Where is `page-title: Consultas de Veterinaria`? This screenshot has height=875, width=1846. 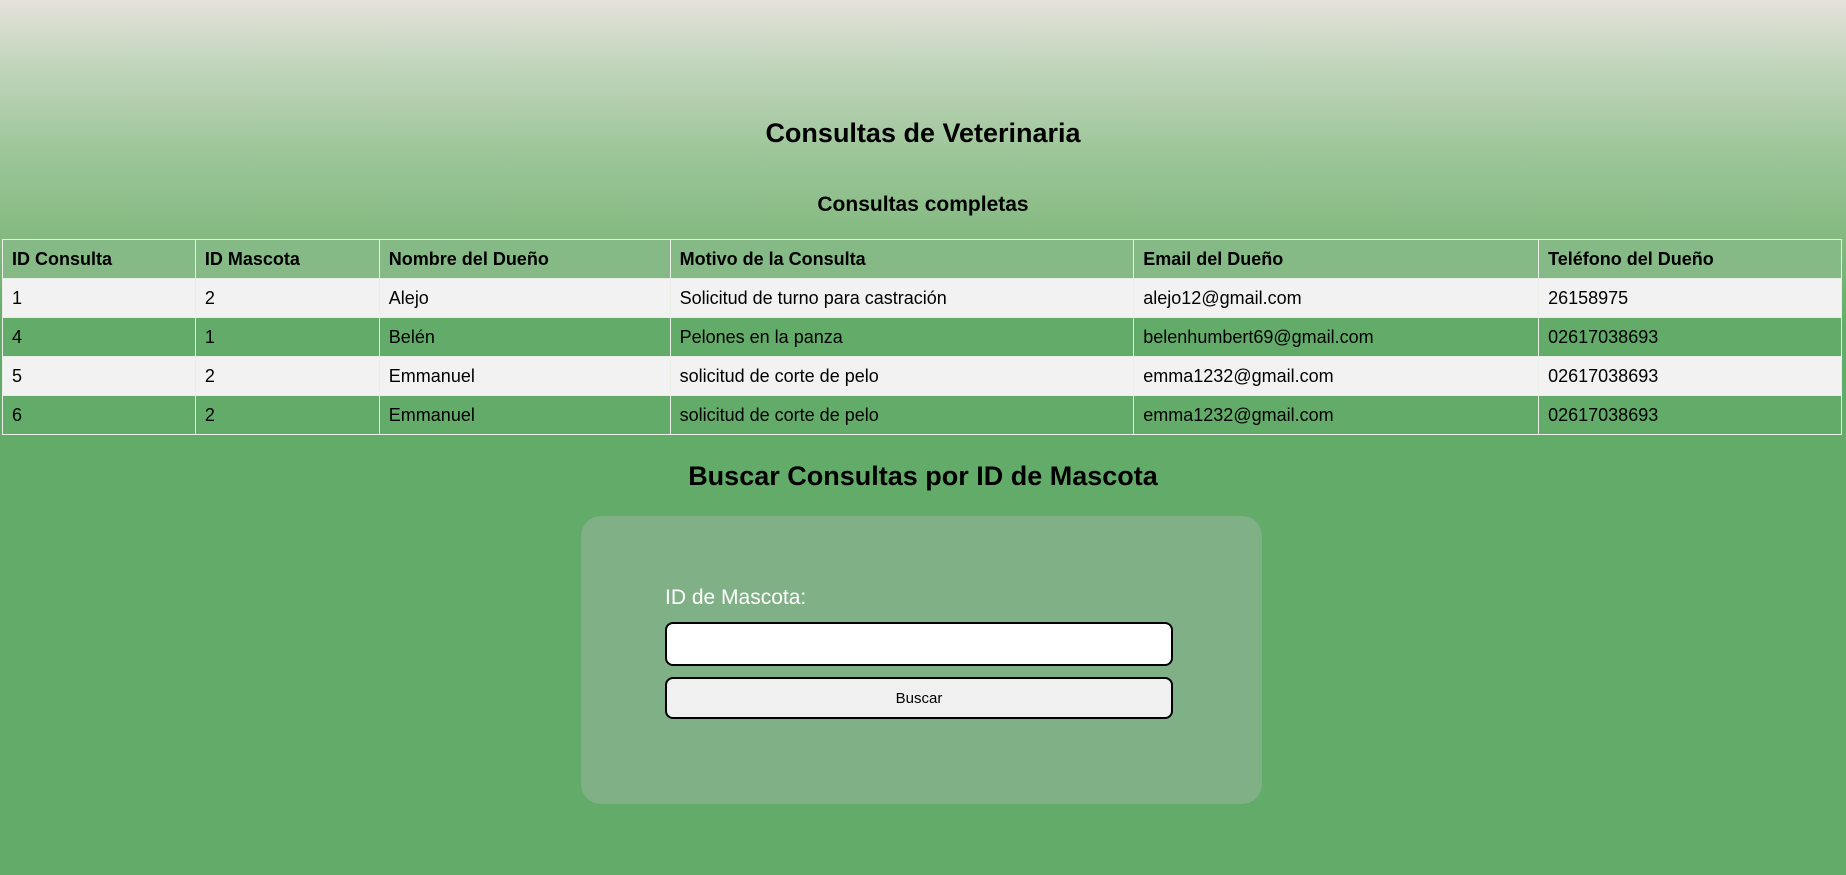 page-title: Consultas de Veterinaria is located at coordinates (923, 133).